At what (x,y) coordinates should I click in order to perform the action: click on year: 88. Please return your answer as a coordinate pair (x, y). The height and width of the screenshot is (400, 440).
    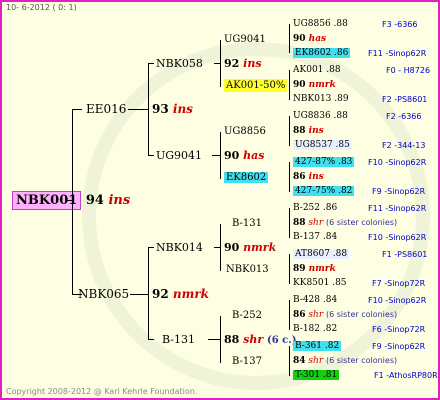
    Looking at the image, I should click on (232, 339).